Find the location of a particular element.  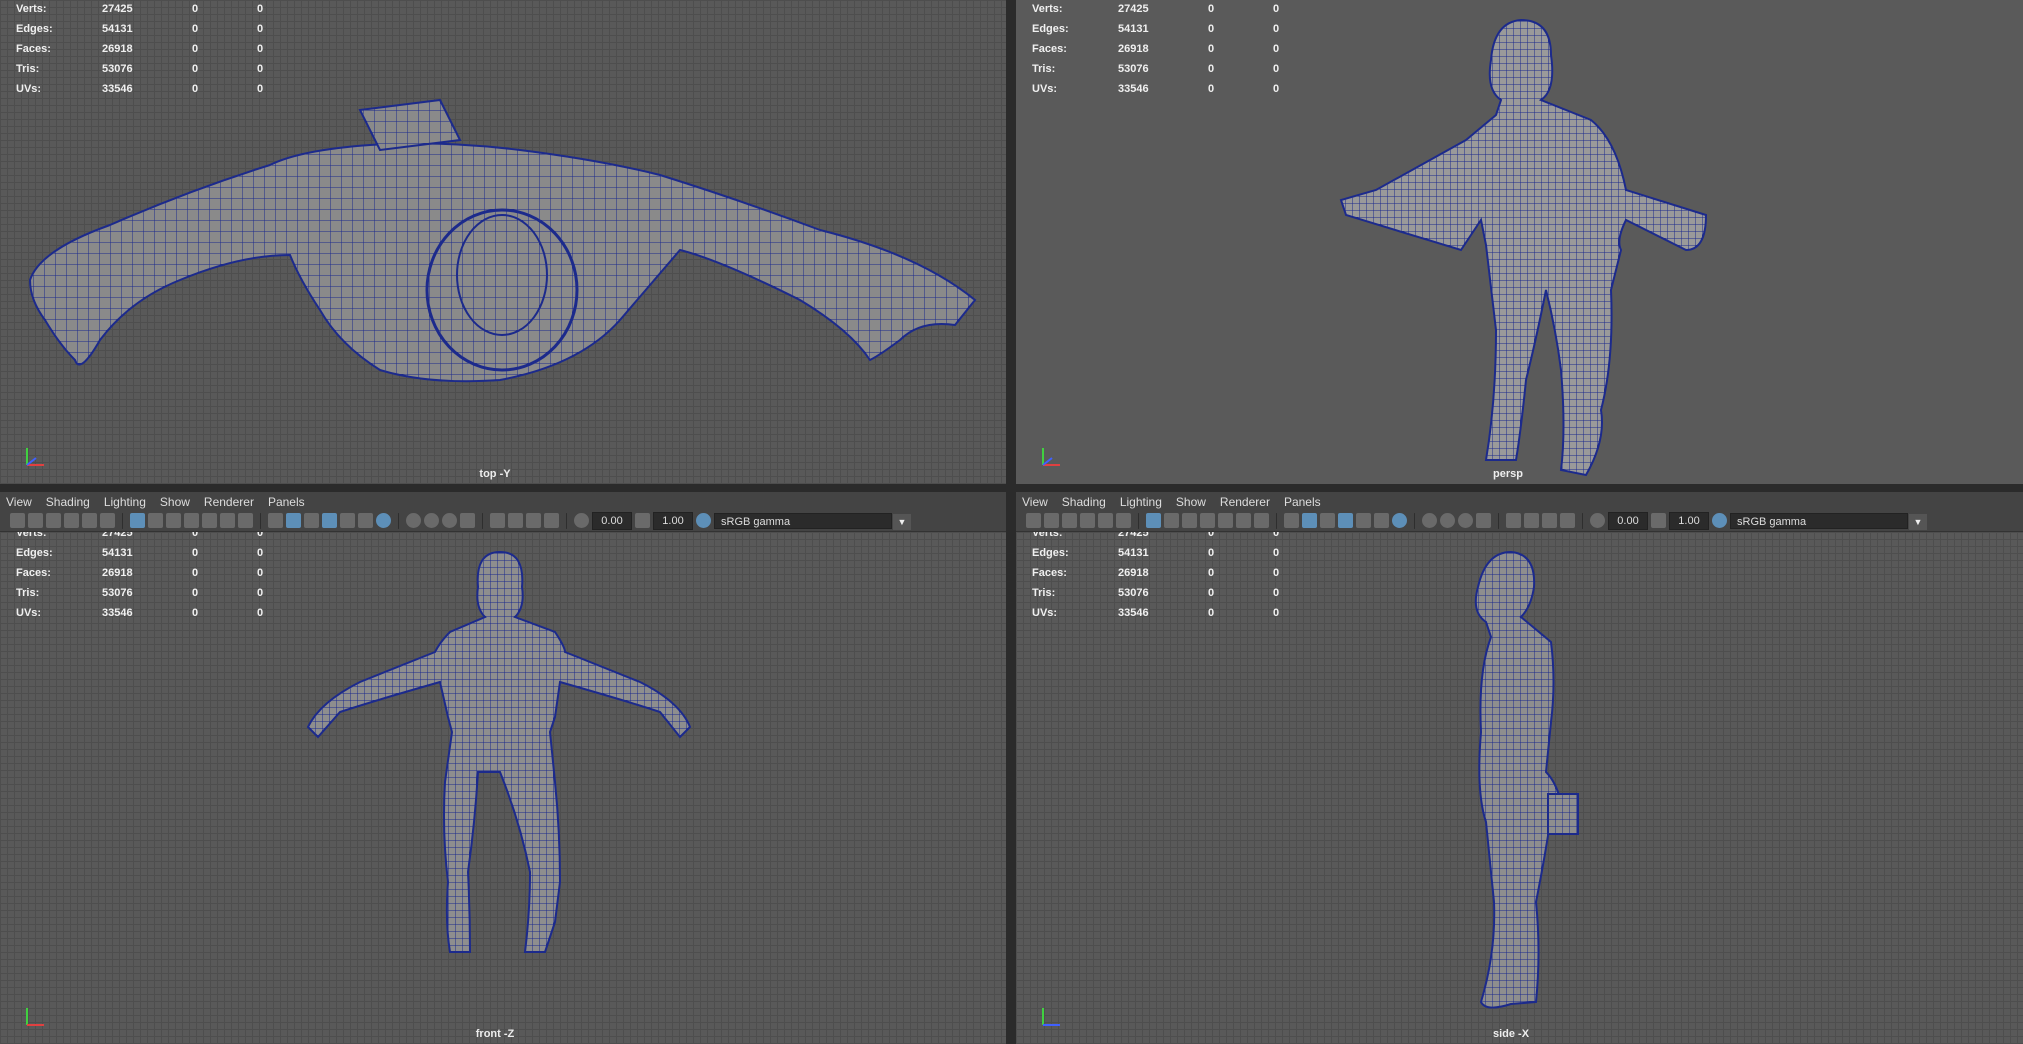

panel-toolbar-side: 0.00 1.00 sRGB gamma ▼ is located at coordinates (1519, 521).